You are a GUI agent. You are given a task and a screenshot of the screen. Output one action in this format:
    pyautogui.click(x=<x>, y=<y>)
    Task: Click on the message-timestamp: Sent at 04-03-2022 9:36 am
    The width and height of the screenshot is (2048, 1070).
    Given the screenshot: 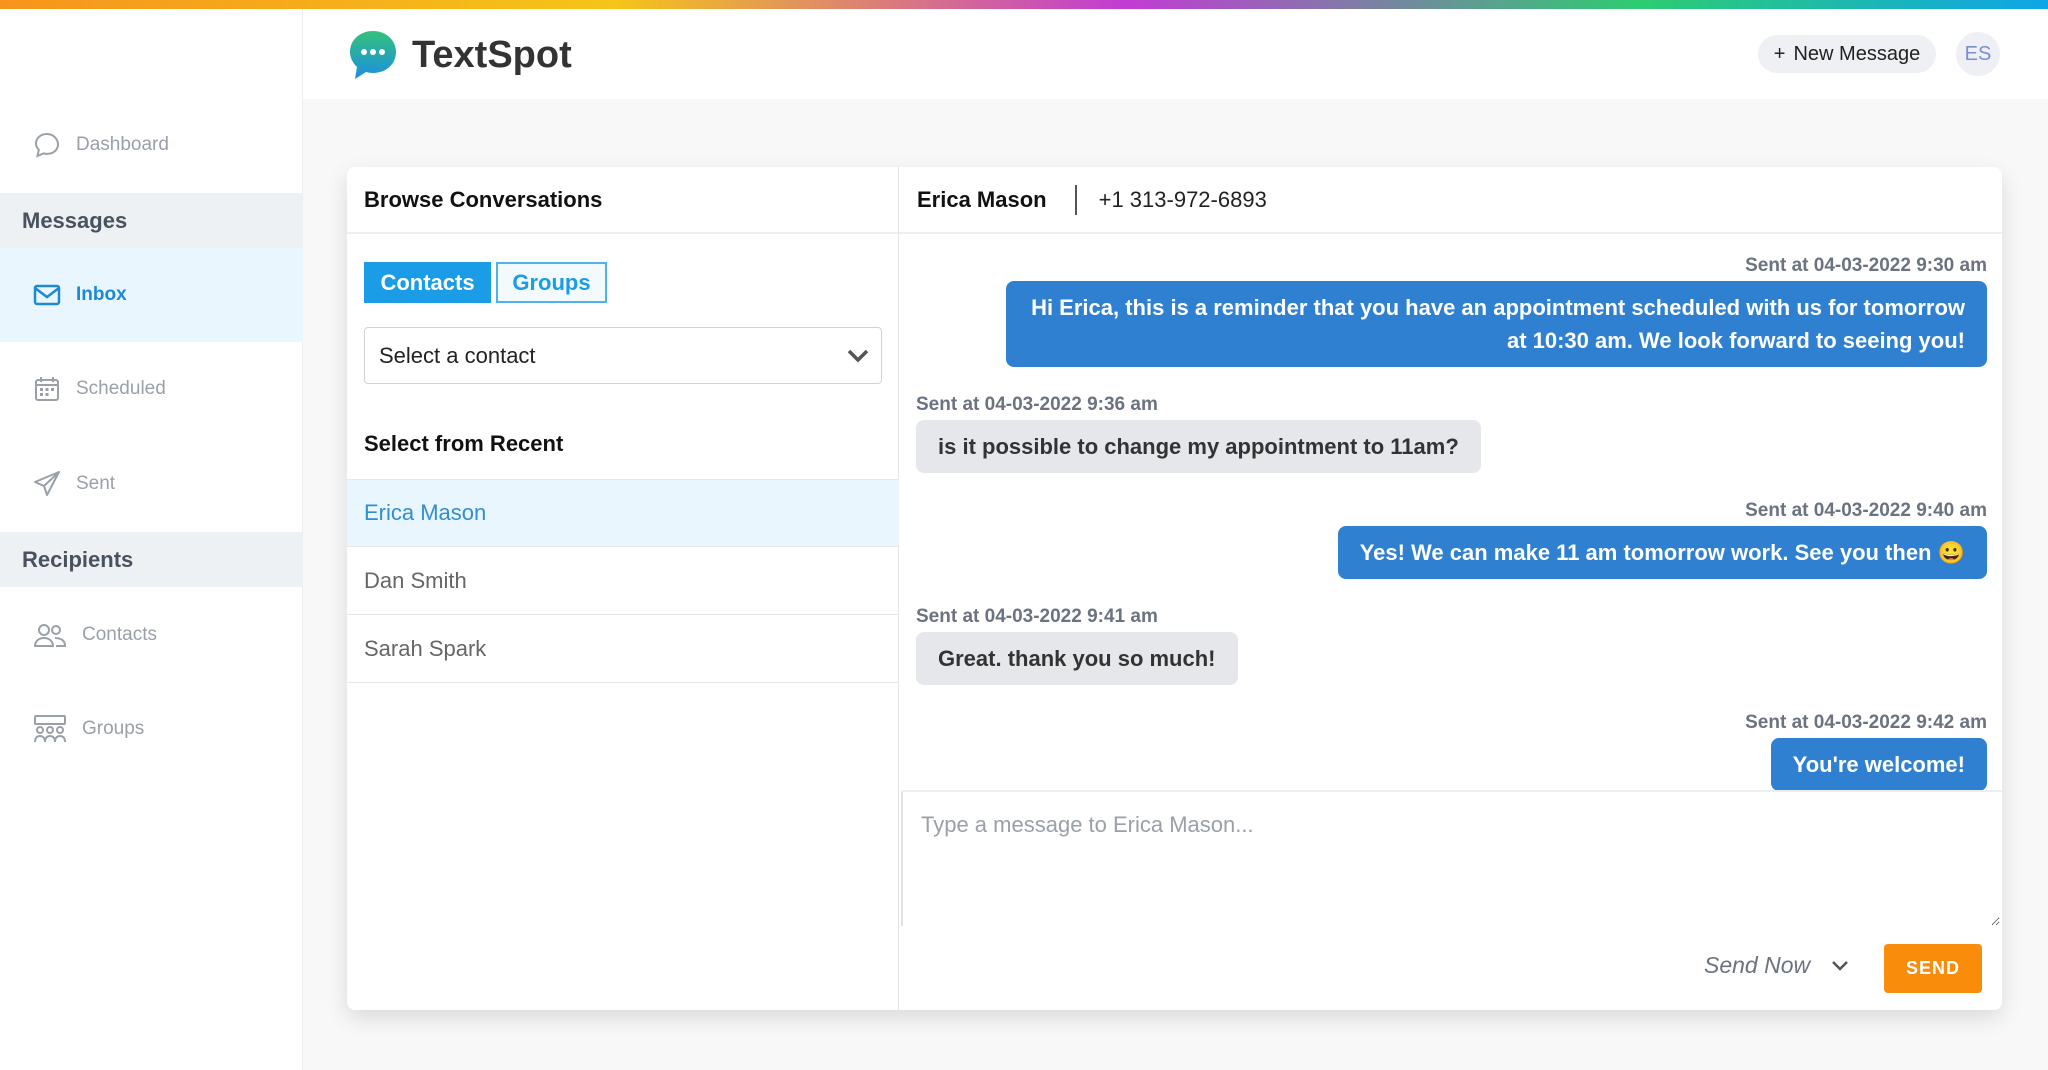 What is the action you would take?
    pyautogui.click(x=1037, y=404)
    